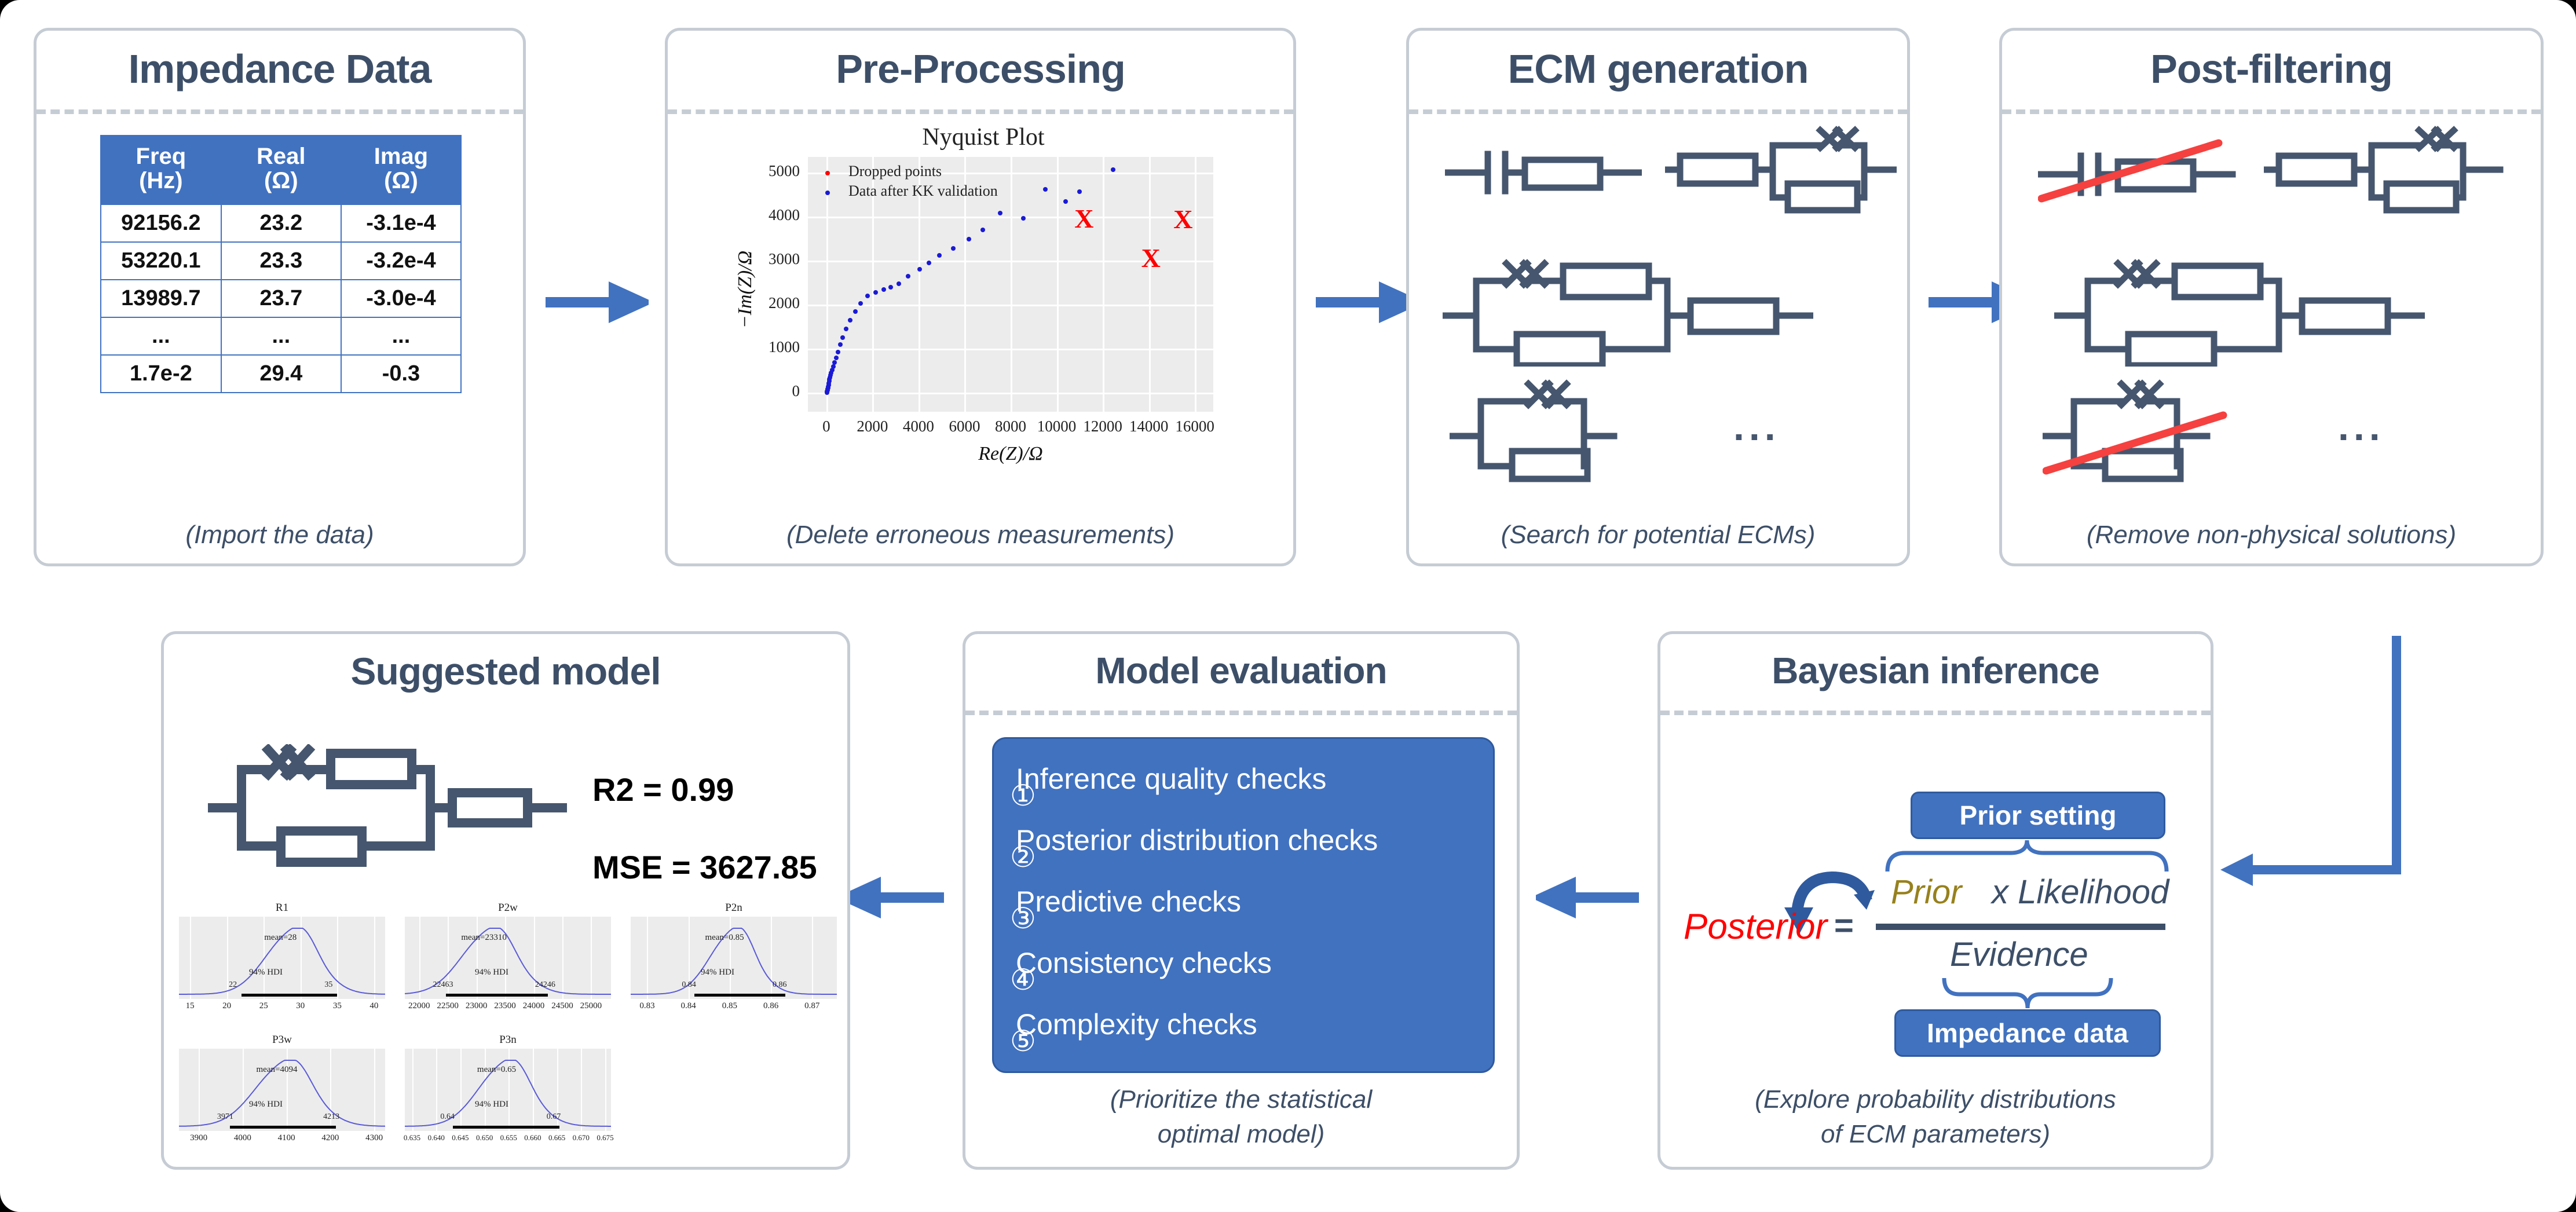 The image size is (2576, 1212). I want to click on chart-title-nyquist: Nyquist Plot, so click(983, 138).